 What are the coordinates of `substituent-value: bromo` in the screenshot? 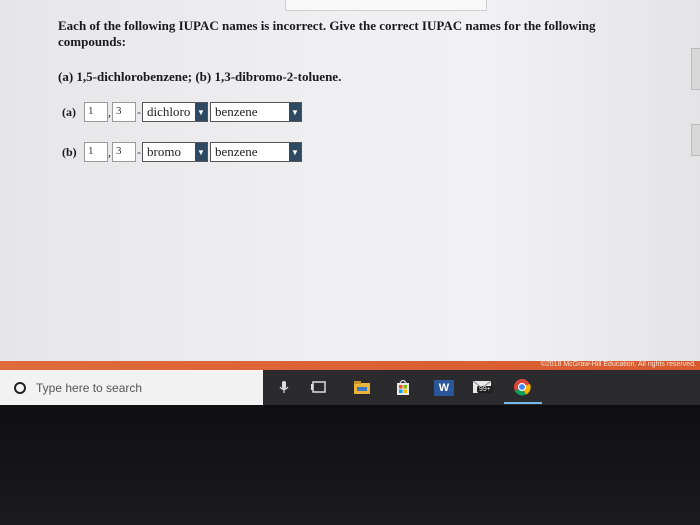 It's located at (164, 151).